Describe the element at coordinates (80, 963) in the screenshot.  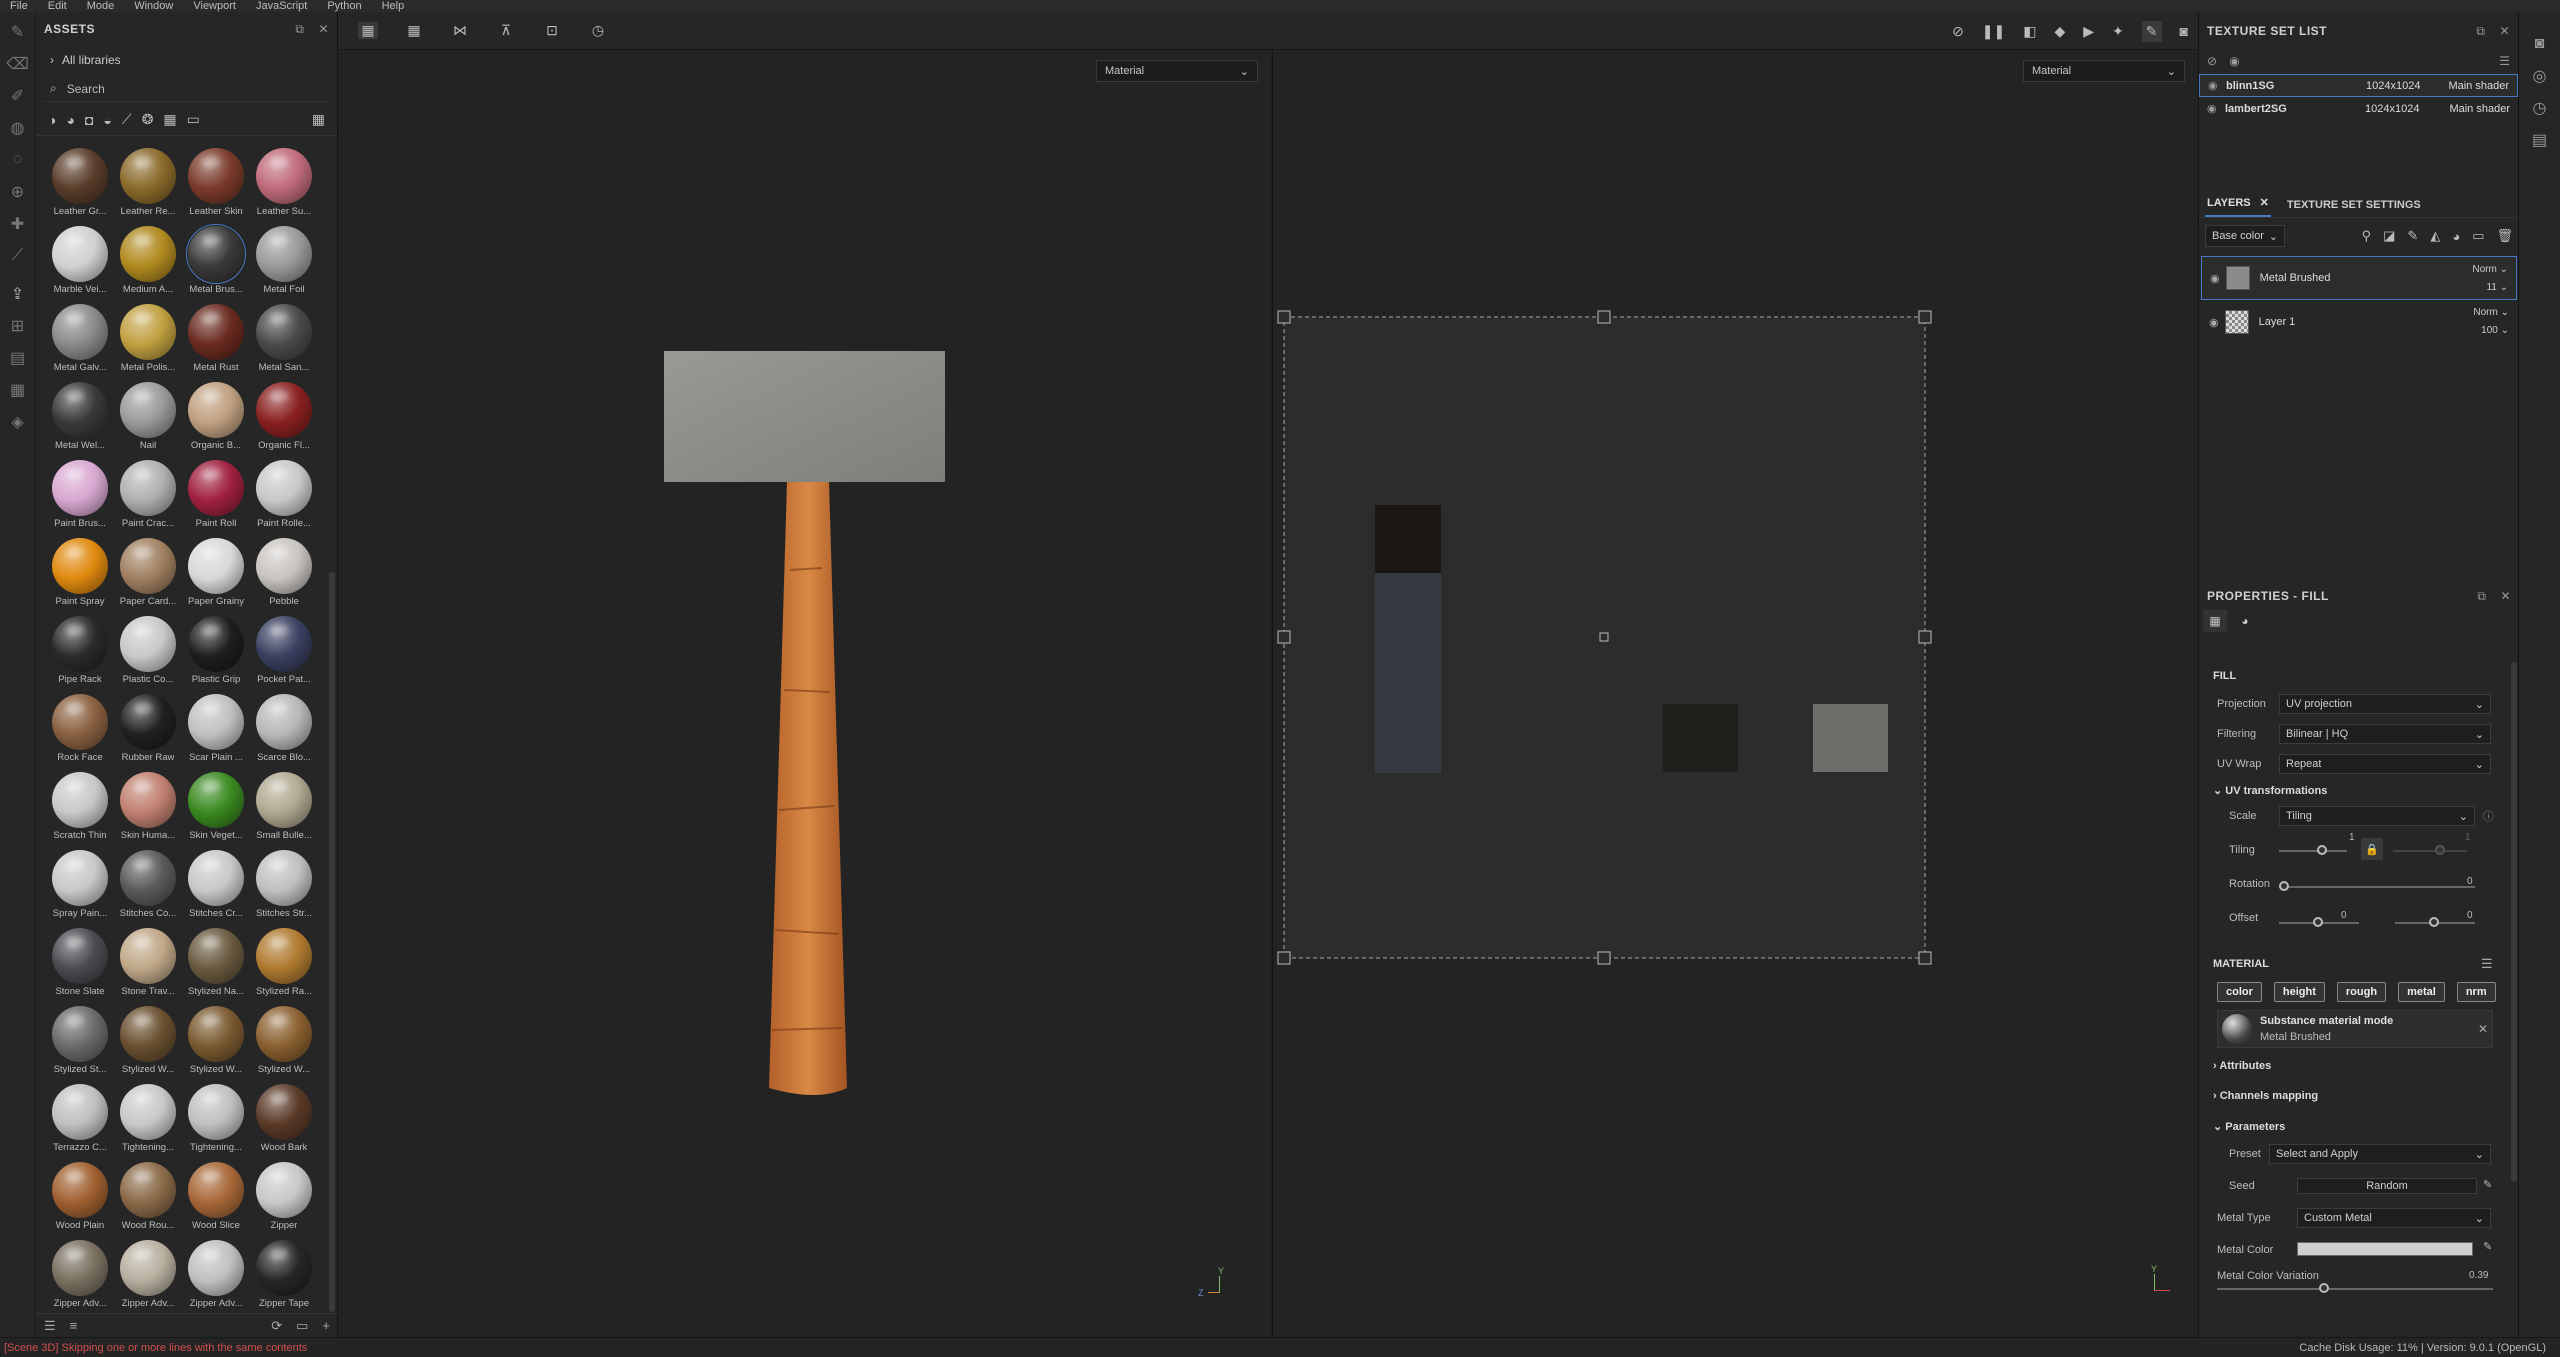
I see `asset-item: Stone Slate` at that location.